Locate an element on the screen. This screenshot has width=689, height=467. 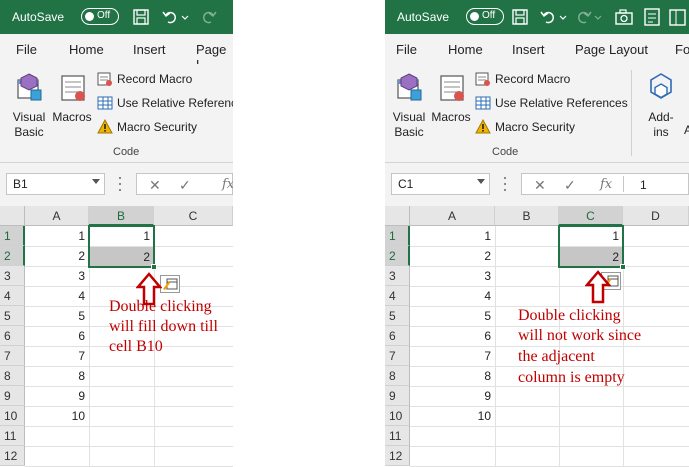
tab-formulas: Fo is located at coordinates (682, 49).